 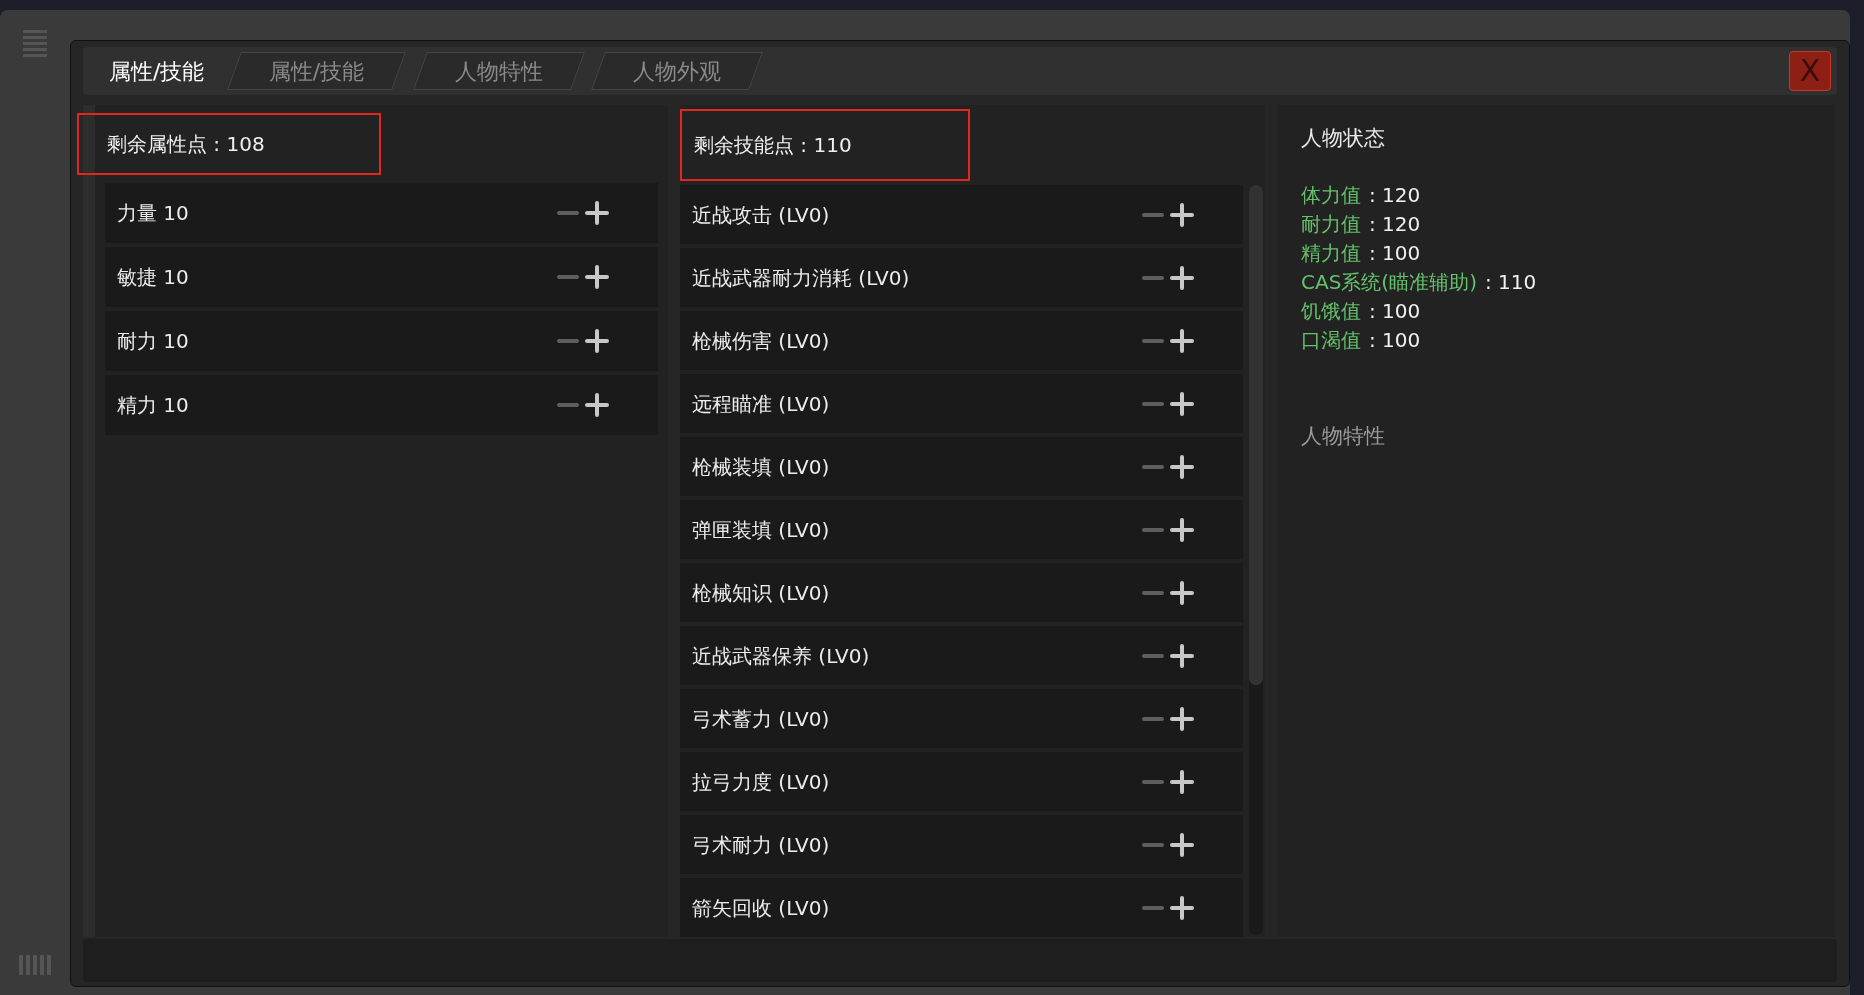 What do you see at coordinates (1343, 139) in the screenshot?
I see `status-title: 人物状态` at bounding box center [1343, 139].